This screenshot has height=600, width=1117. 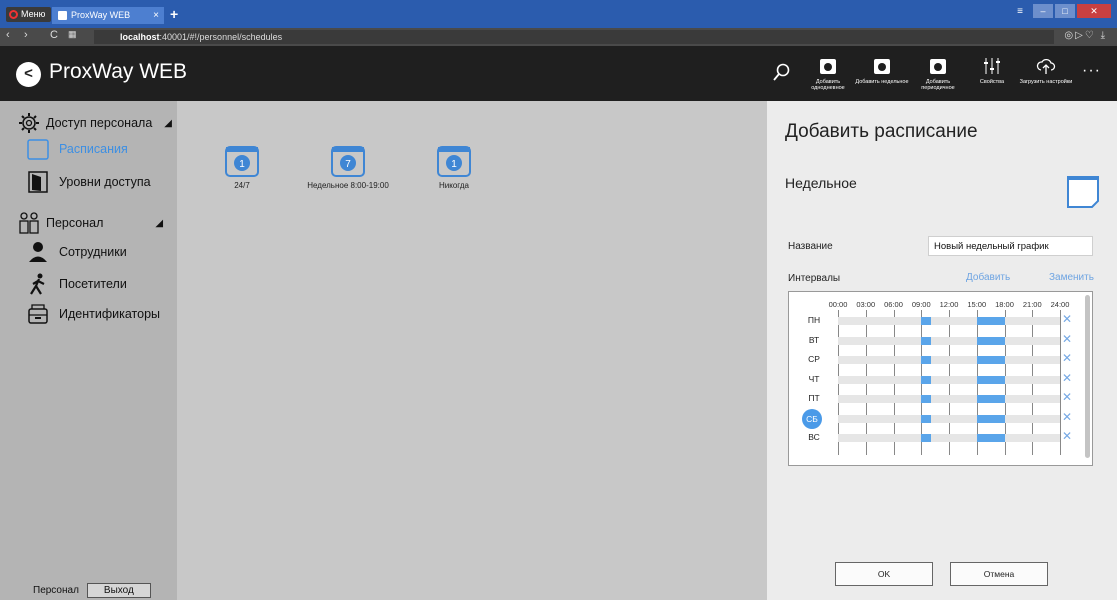 What do you see at coordinates (814, 398) in the screenshot?
I see `day-label: ПТ` at bounding box center [814, 398].